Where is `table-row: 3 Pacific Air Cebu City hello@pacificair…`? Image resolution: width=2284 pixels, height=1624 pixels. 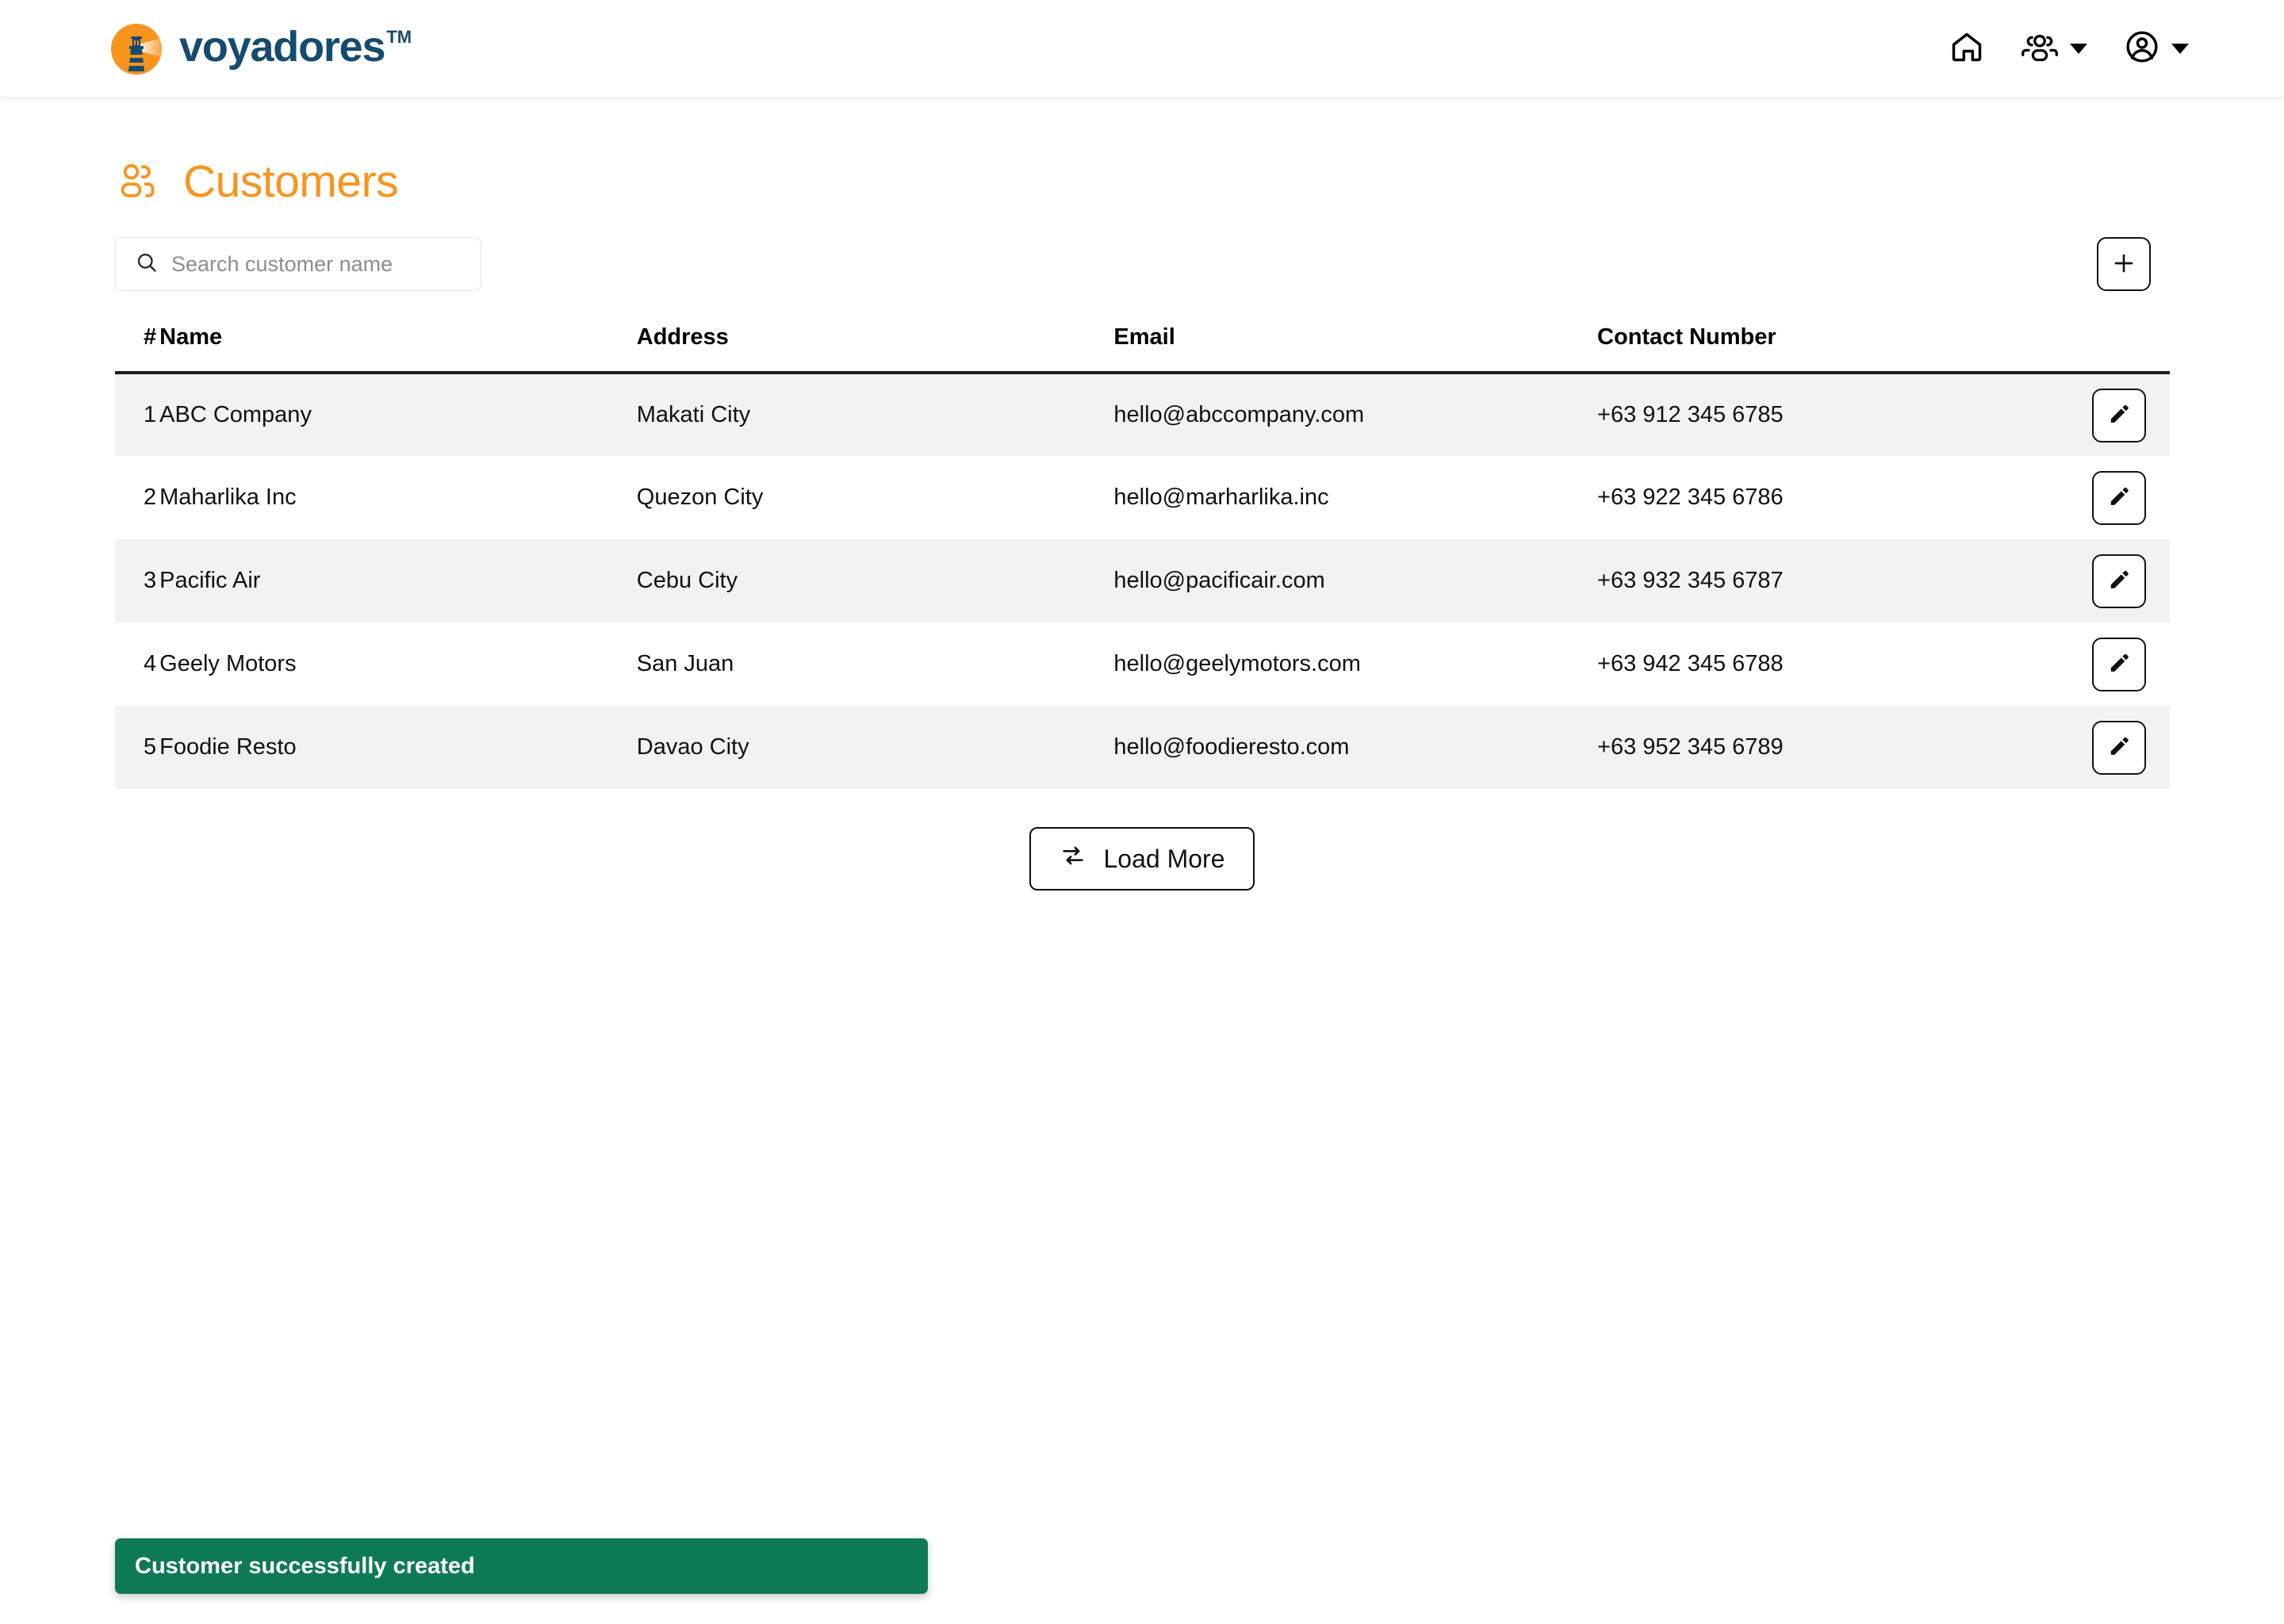
table-row: 3 Pacific Air Cebu City hello@pacificair… is located at coordinates (1142, 580).